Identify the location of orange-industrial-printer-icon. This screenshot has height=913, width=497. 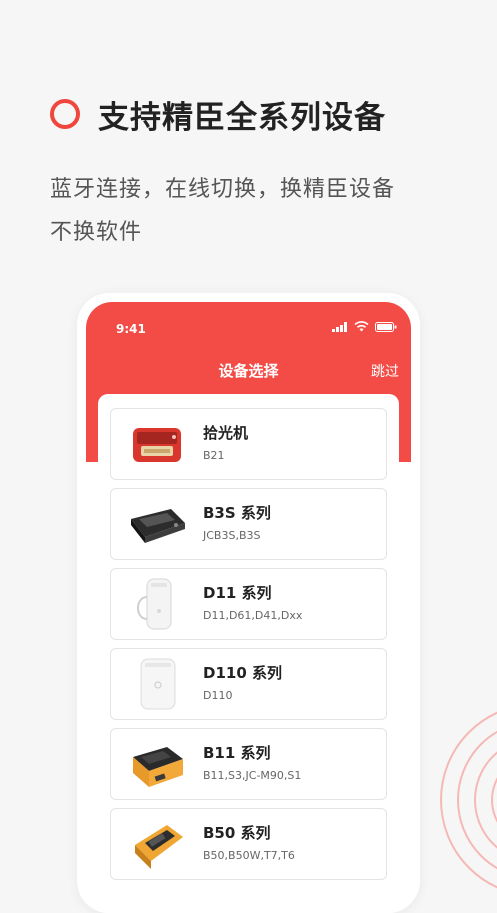
(159, 847).